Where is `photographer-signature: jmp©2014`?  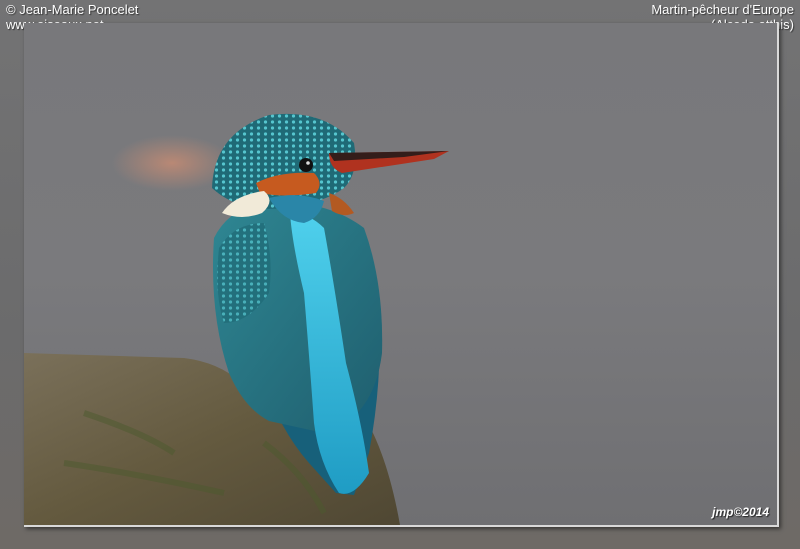
photographer-signature: jmp©2014 is located at coordinates (740, 512).